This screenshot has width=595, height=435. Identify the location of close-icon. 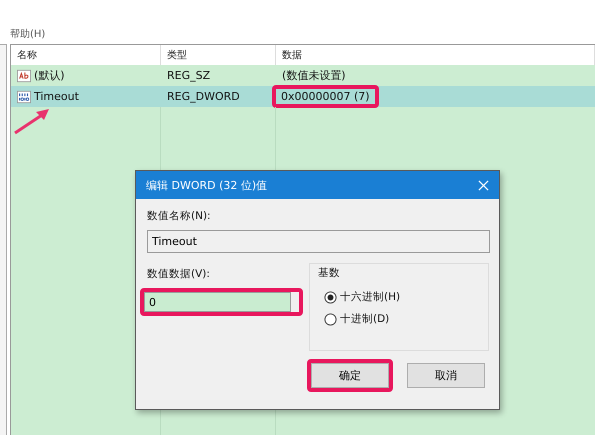
(483, 185).